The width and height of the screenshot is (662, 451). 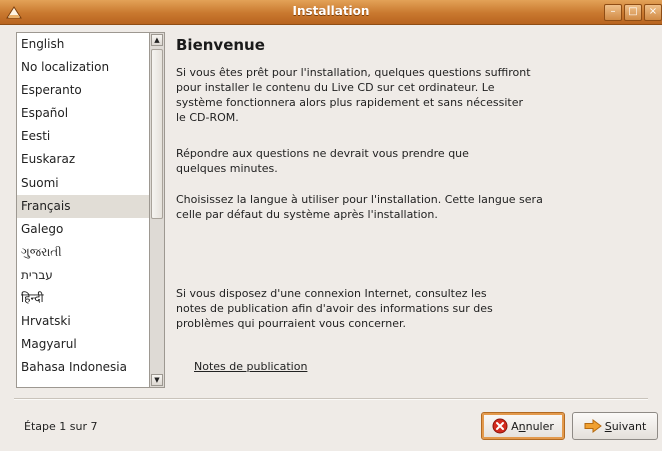 What do you see at coordinates (625, 426) in the screenshot?
I see `next-button-label: Suivant` at bounding box center [625, 426].